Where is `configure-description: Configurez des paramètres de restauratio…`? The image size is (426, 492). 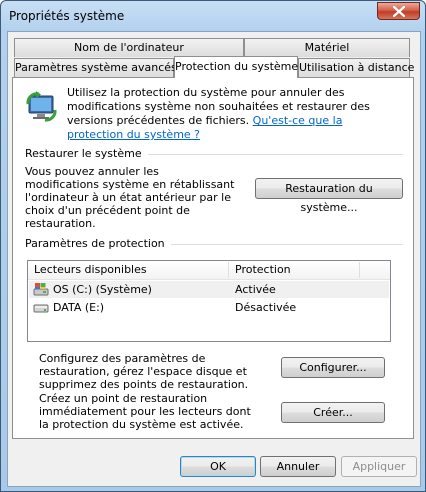
configure-description: Configurez des paramètres de restauratio… is located at coordinates (144, 371).